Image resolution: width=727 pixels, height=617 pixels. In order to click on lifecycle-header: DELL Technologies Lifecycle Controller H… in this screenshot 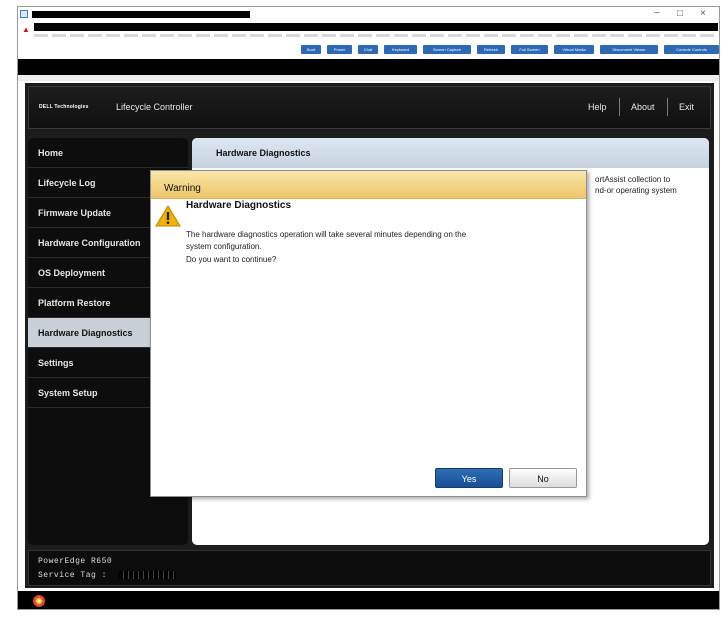, I will do `click(369, 107)`.